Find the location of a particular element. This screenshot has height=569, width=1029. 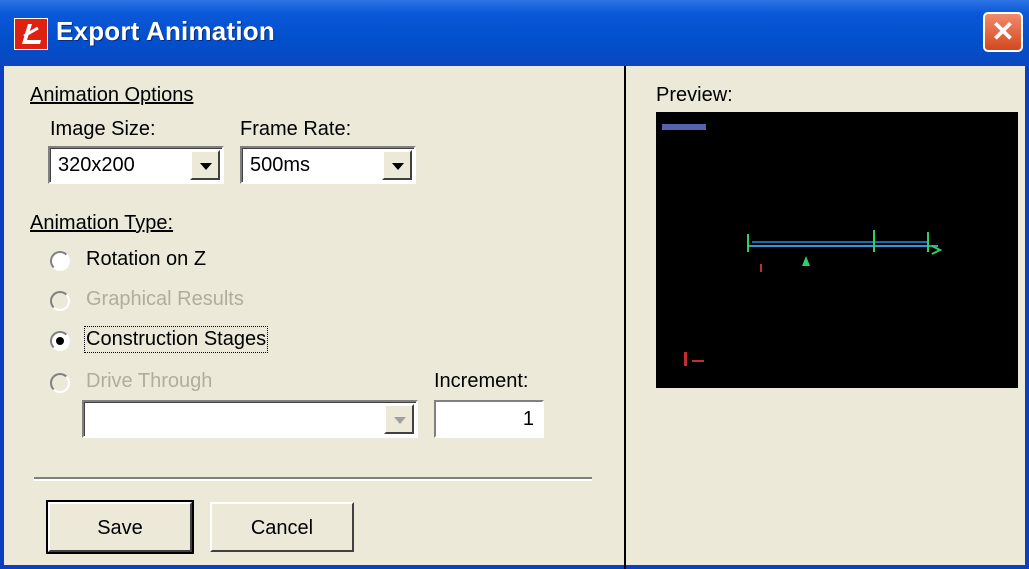

save-button-label: Save is located at coordinates (120, 528).